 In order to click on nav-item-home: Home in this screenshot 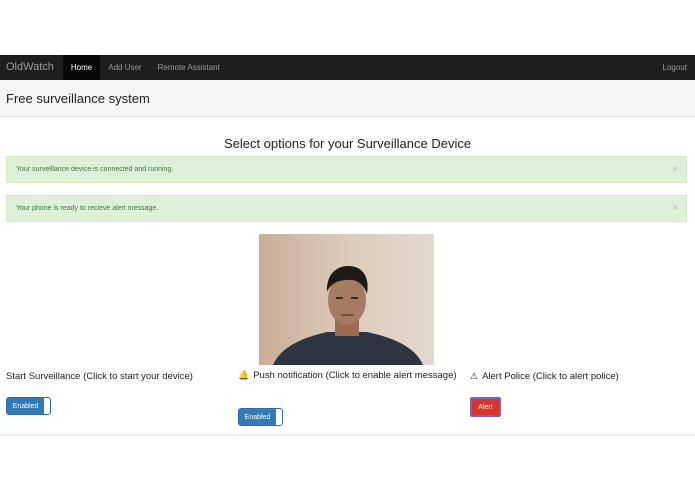, I will do `click(81, 67)`.